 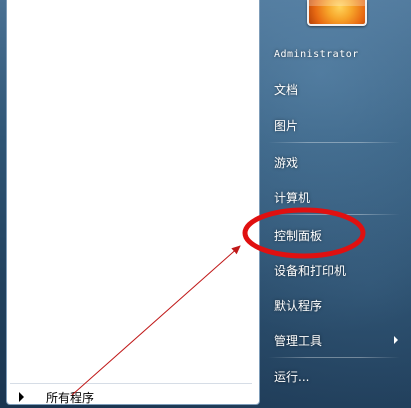 I want to click on control-panel-link: 控制面板, so click(x=335, y=235).